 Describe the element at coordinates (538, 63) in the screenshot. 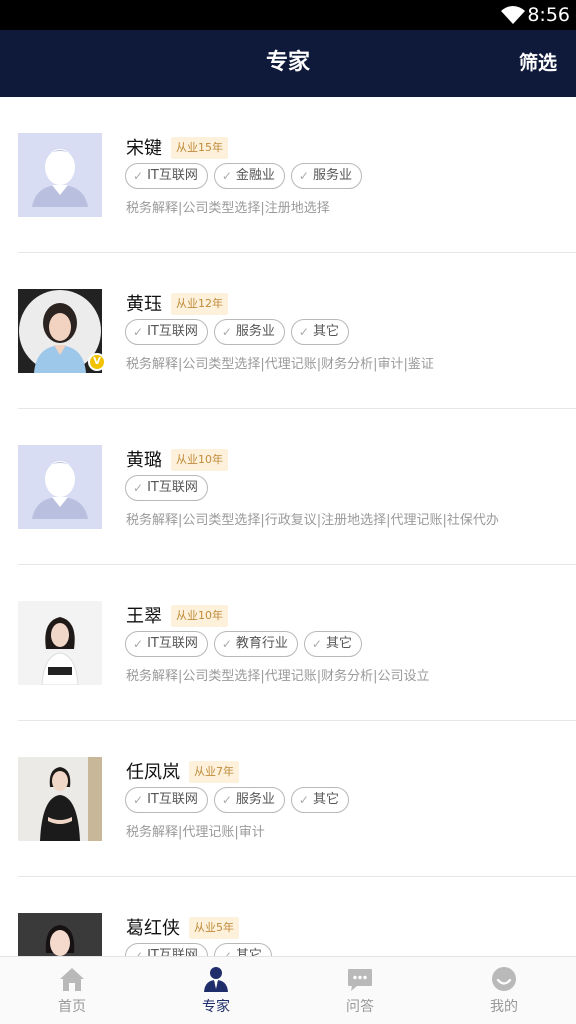

I see `filter-button: 筛选` at that location.